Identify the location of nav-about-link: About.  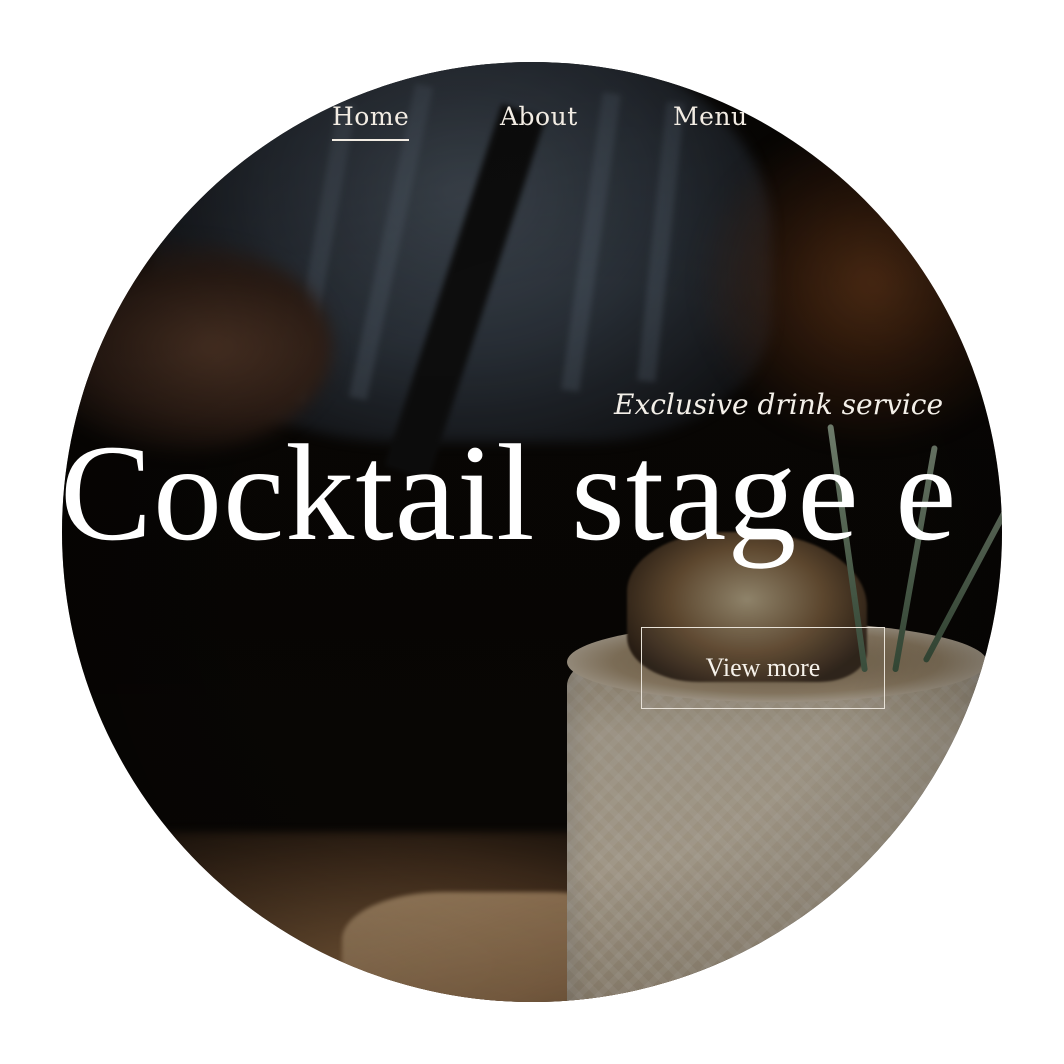
(539, 120).